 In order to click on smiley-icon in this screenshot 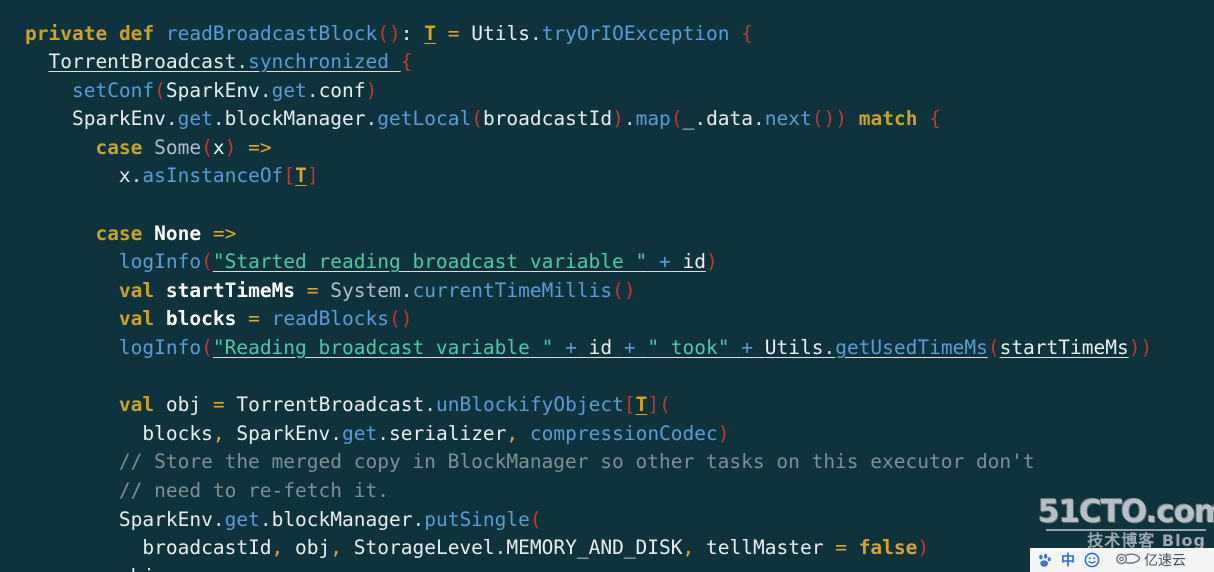, I will do `click(1092, 560)`.